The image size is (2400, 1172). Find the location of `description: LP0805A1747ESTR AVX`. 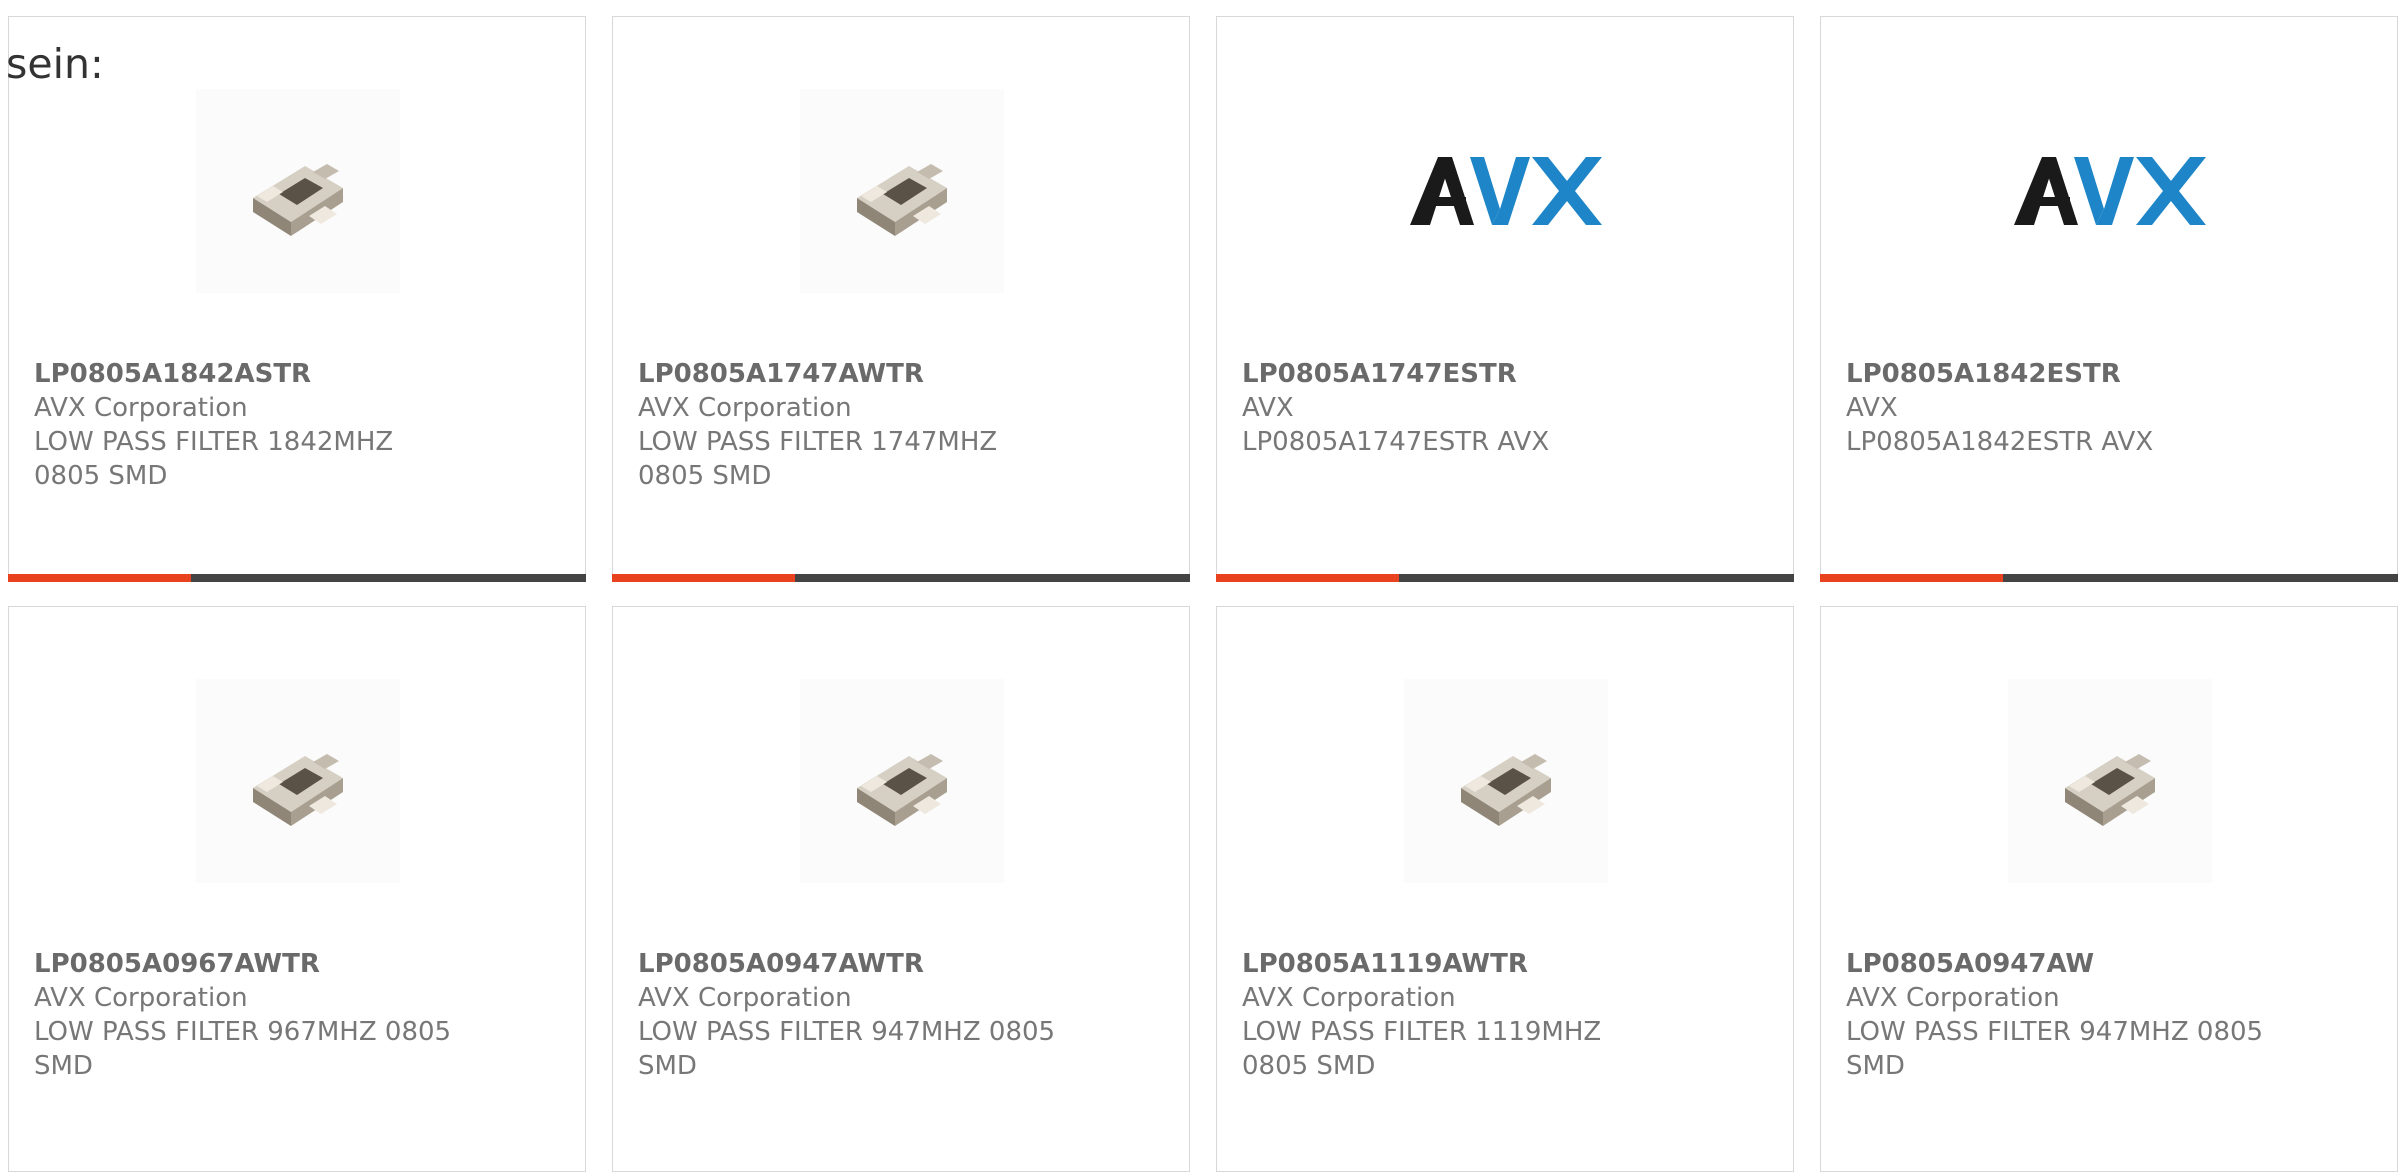

description: LP0805A1747ESTR AVX is located at coordinates (1396, 442).